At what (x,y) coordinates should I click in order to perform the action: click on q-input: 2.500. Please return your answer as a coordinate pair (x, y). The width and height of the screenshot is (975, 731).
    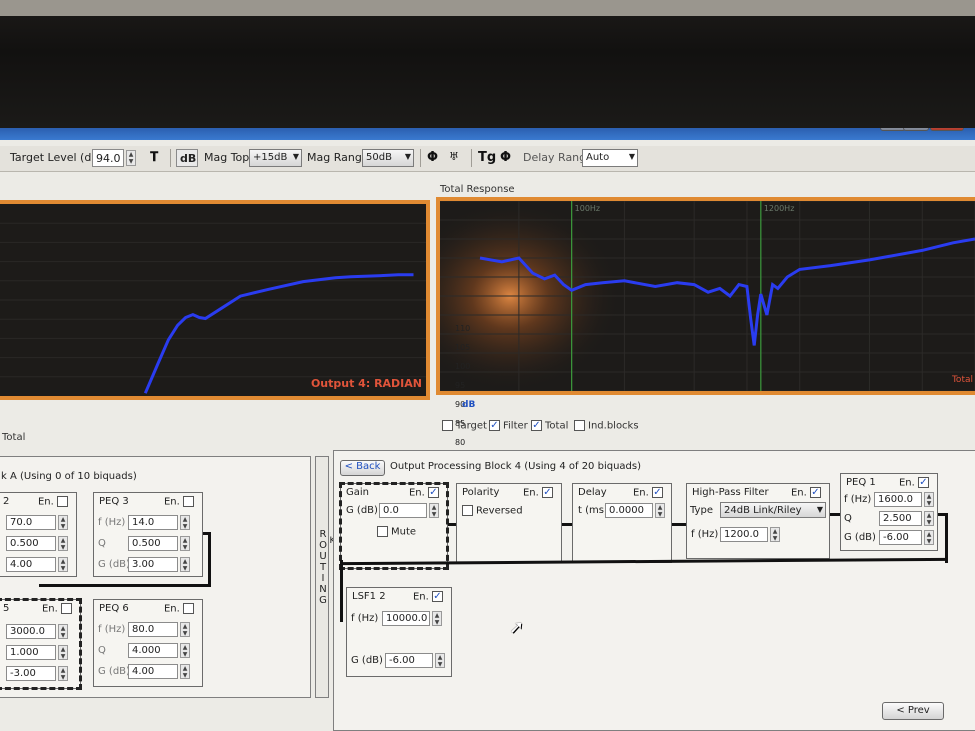
    Looking at the image, I should click on (900, 518).